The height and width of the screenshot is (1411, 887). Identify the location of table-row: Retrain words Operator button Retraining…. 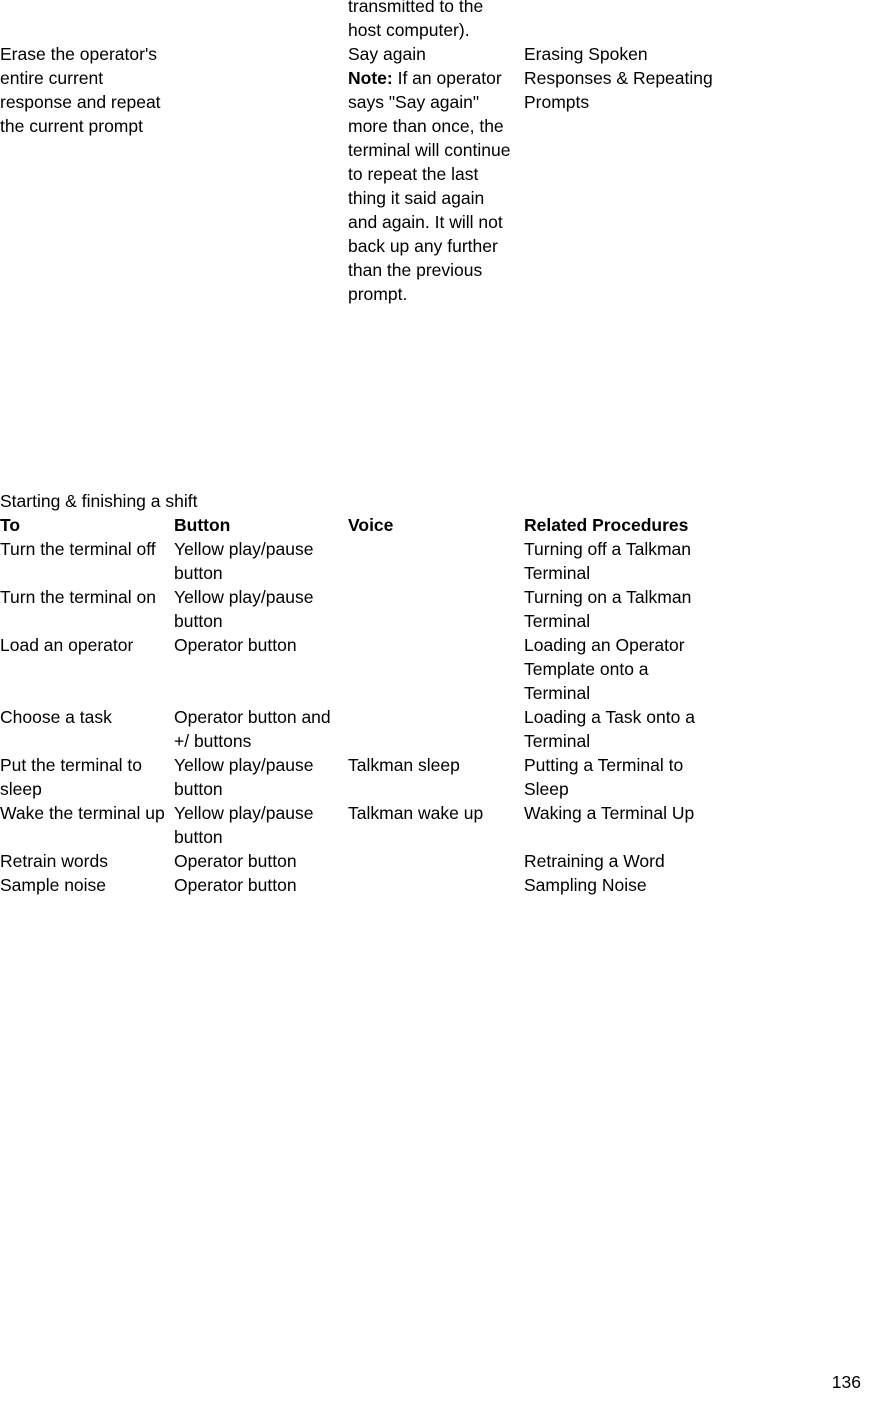
(360, 861).